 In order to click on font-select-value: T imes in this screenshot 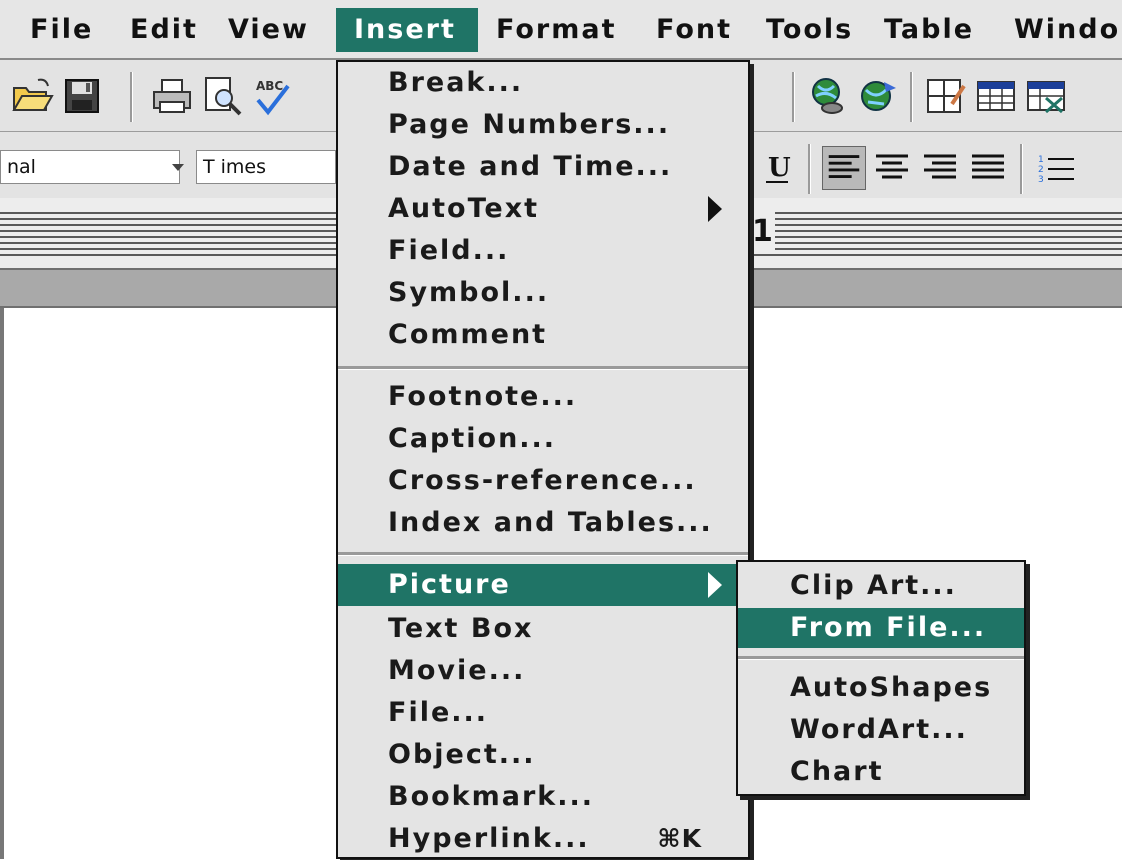, I will do `click(235, 167)`.